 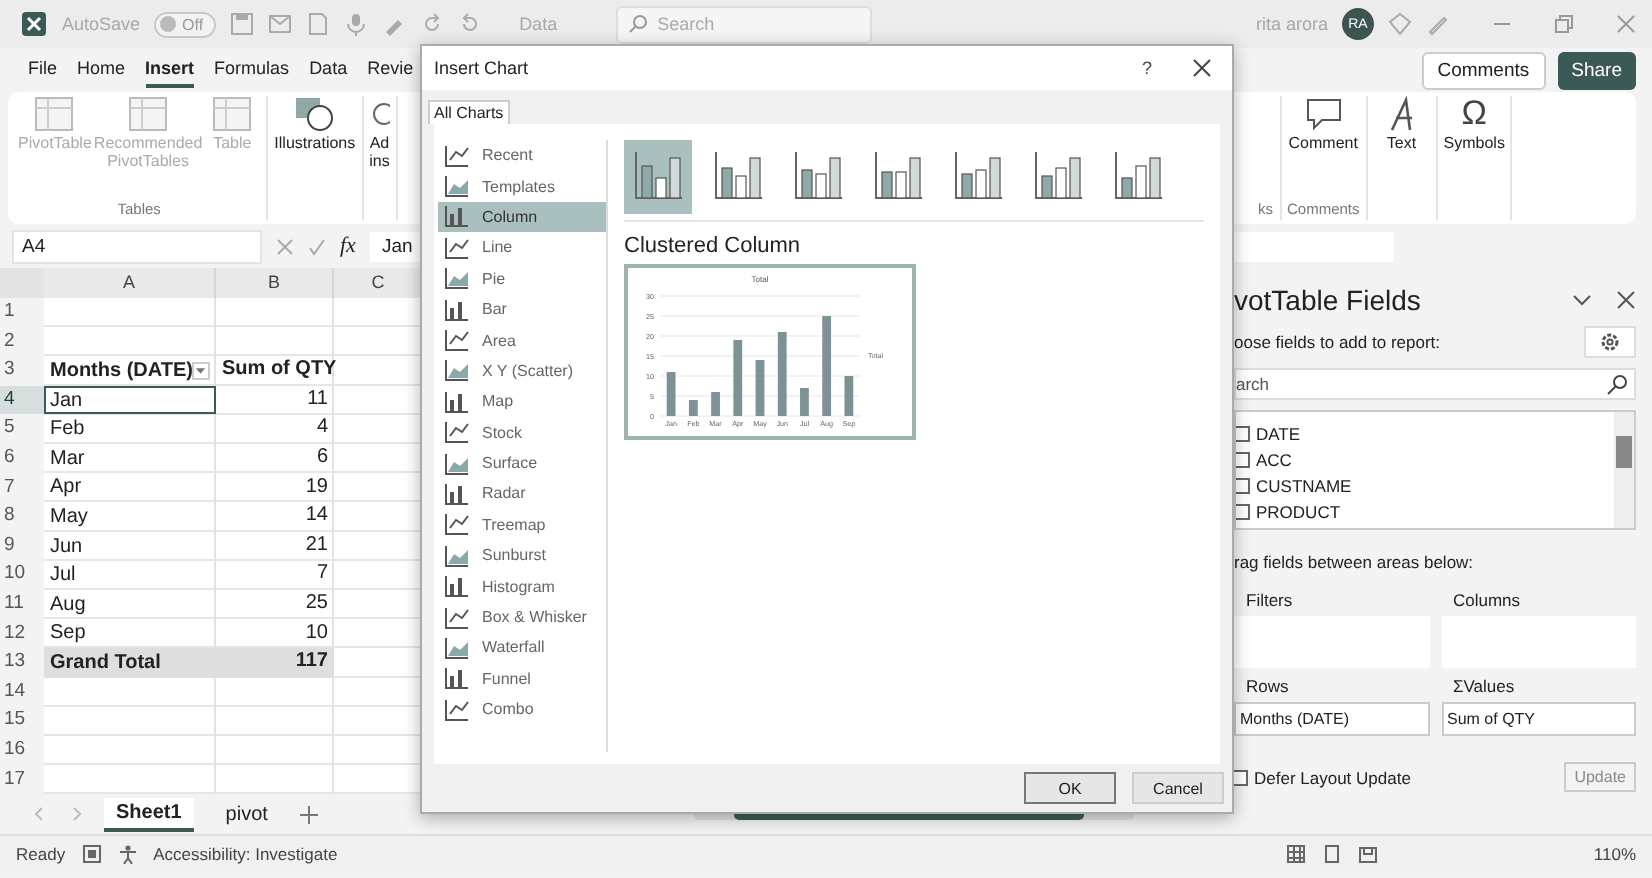 What do you see at coordinates (1538, 719) in the screenshot?
I see `area-dropdown: Sum of QTY` at bounding box center [1538, 719].